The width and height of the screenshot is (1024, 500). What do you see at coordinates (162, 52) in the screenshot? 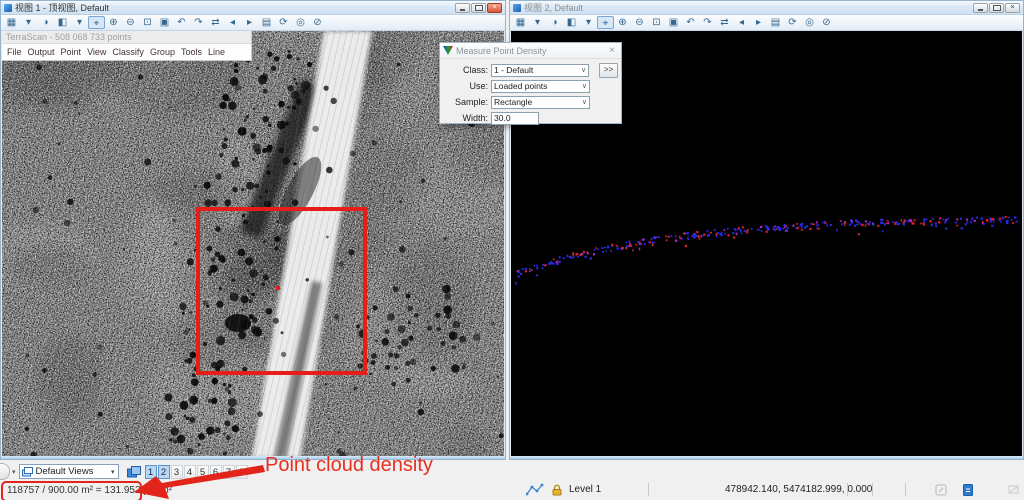
I see `menu-group: Group` at bounding box center [162, 52].